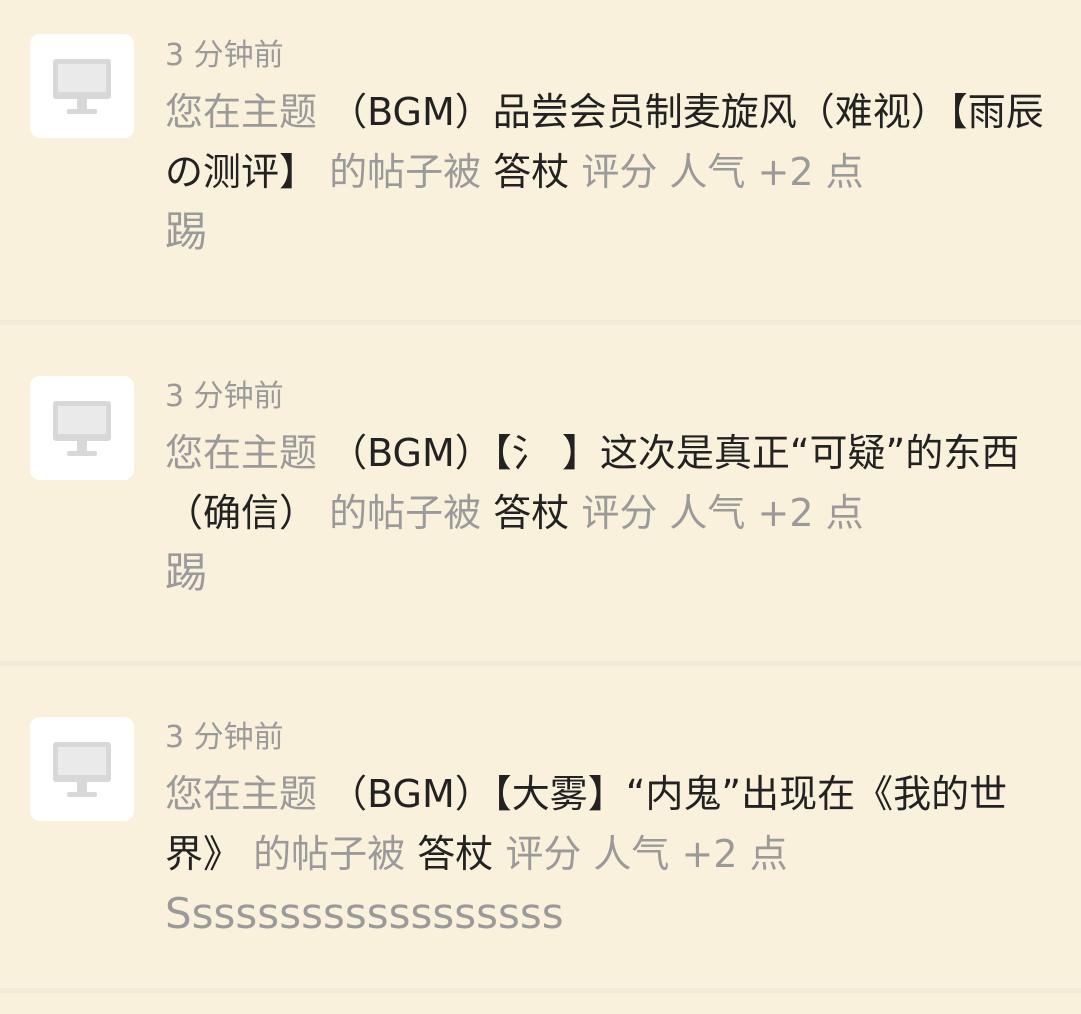 The image size is (1081, 1014). What do you see at coordinates (364, 913) in the screenshot?
I see `rating-reason: Ssssssssssssssssss` at bounding box center [364, 913].